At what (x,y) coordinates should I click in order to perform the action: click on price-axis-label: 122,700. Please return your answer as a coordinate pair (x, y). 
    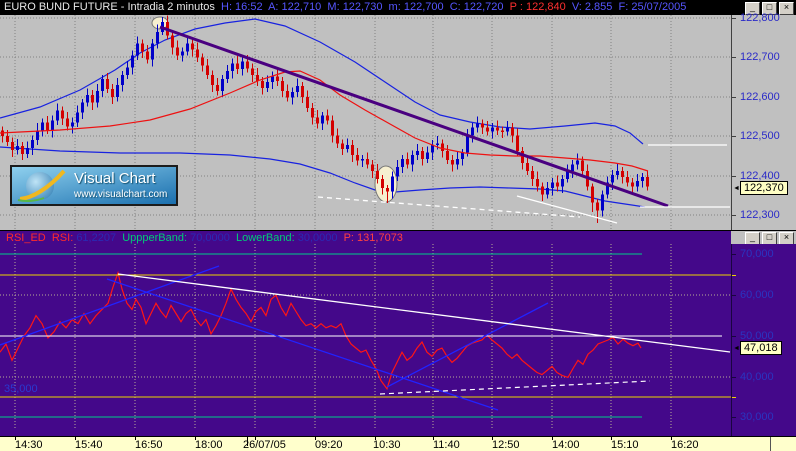
    Looking at the image, I should click on (760, 57).